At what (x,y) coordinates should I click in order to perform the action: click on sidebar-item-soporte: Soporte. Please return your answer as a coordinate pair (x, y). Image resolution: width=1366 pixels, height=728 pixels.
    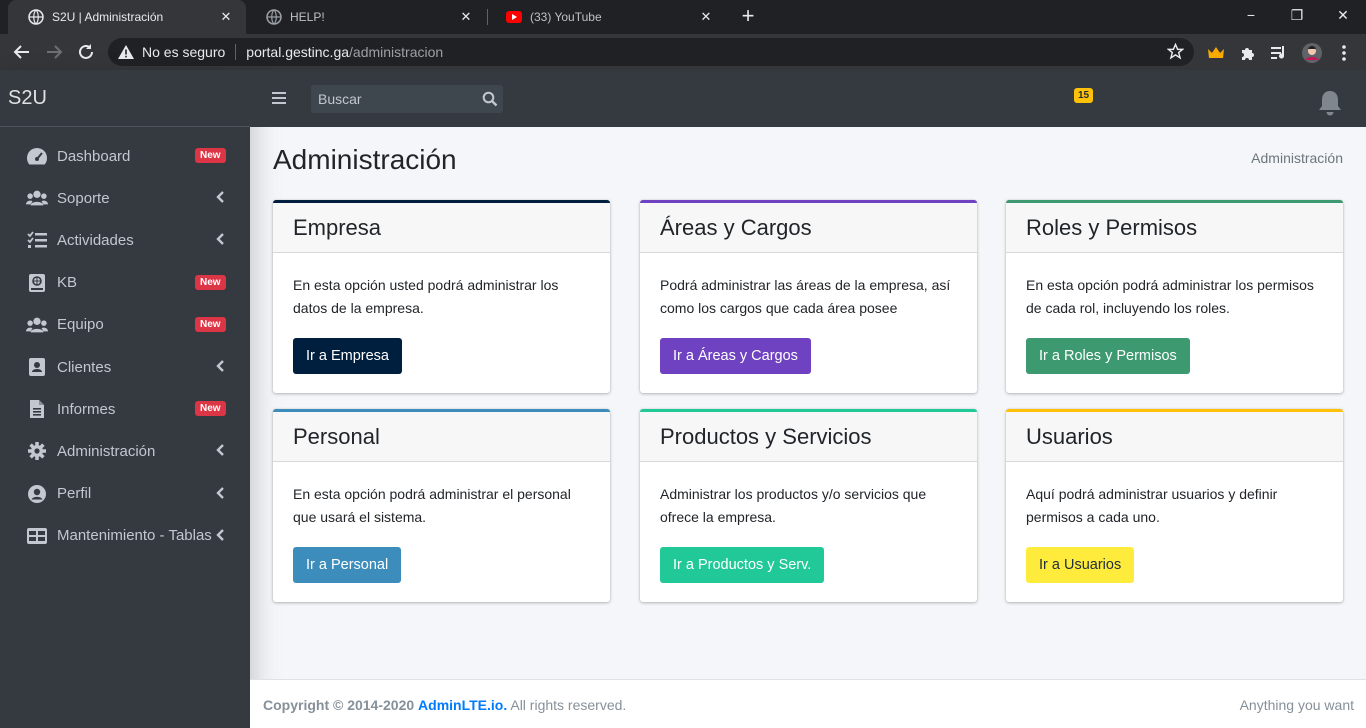
    Looking at the image, I should click on (125, 198).